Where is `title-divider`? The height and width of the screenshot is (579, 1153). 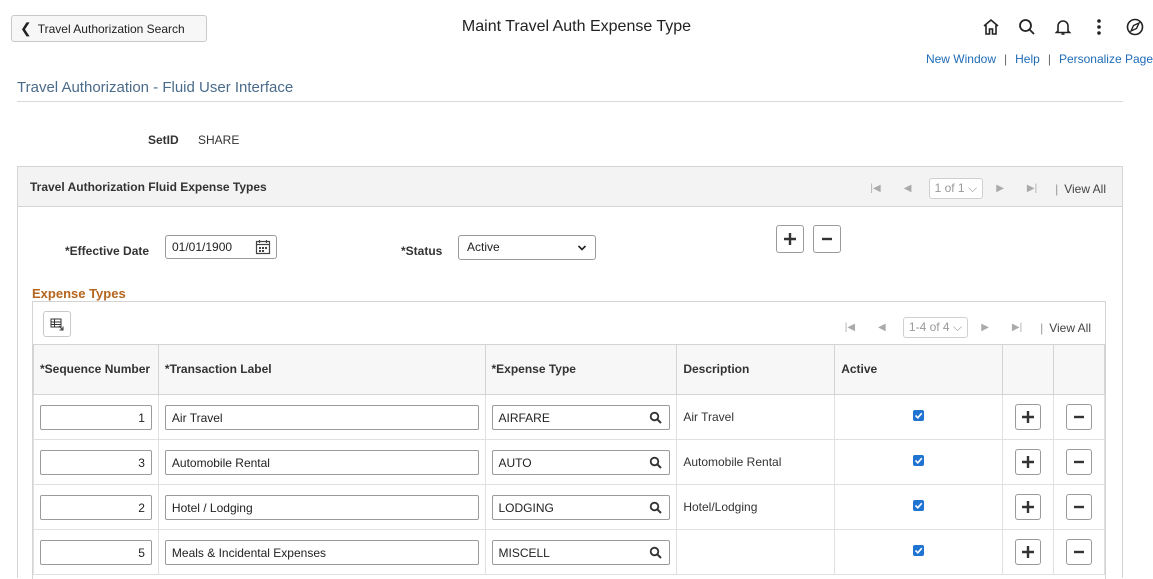
title-divider is located at coordinates (570, 101).